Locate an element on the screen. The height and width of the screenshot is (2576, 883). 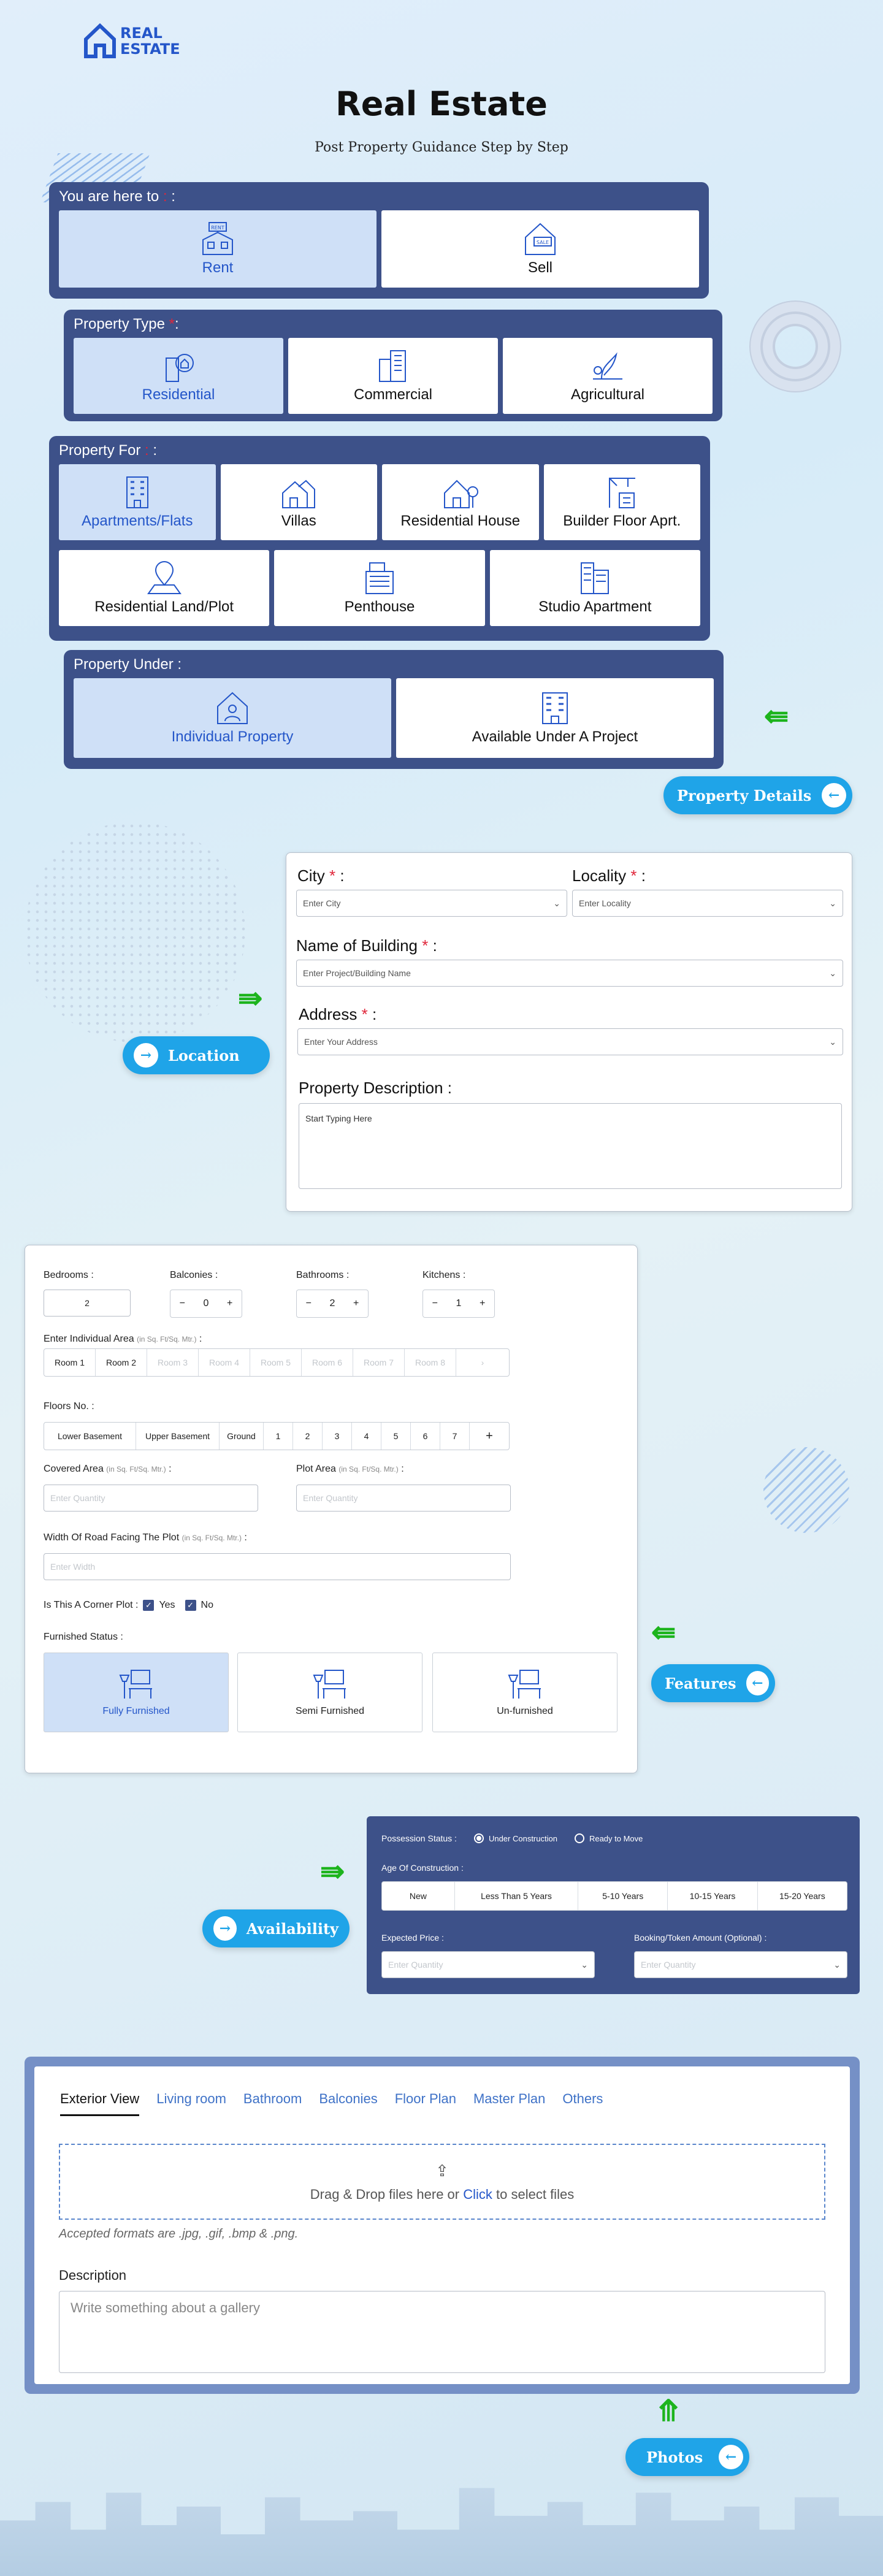
age-option: 15-20 Years is located at coordinates (802, 1896).